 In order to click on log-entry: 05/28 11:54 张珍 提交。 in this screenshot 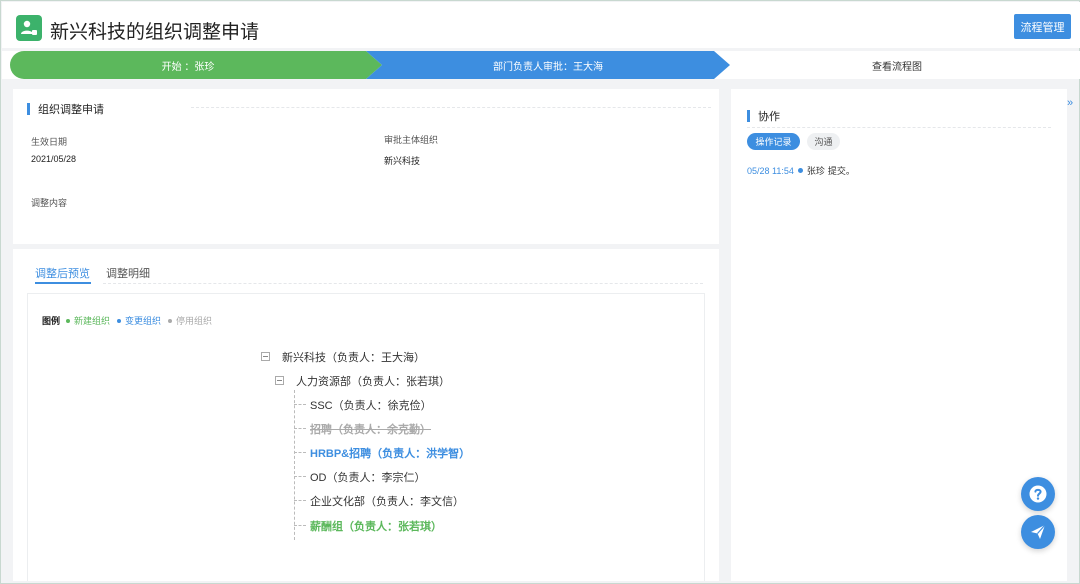, I will do `click(801, 170)`.